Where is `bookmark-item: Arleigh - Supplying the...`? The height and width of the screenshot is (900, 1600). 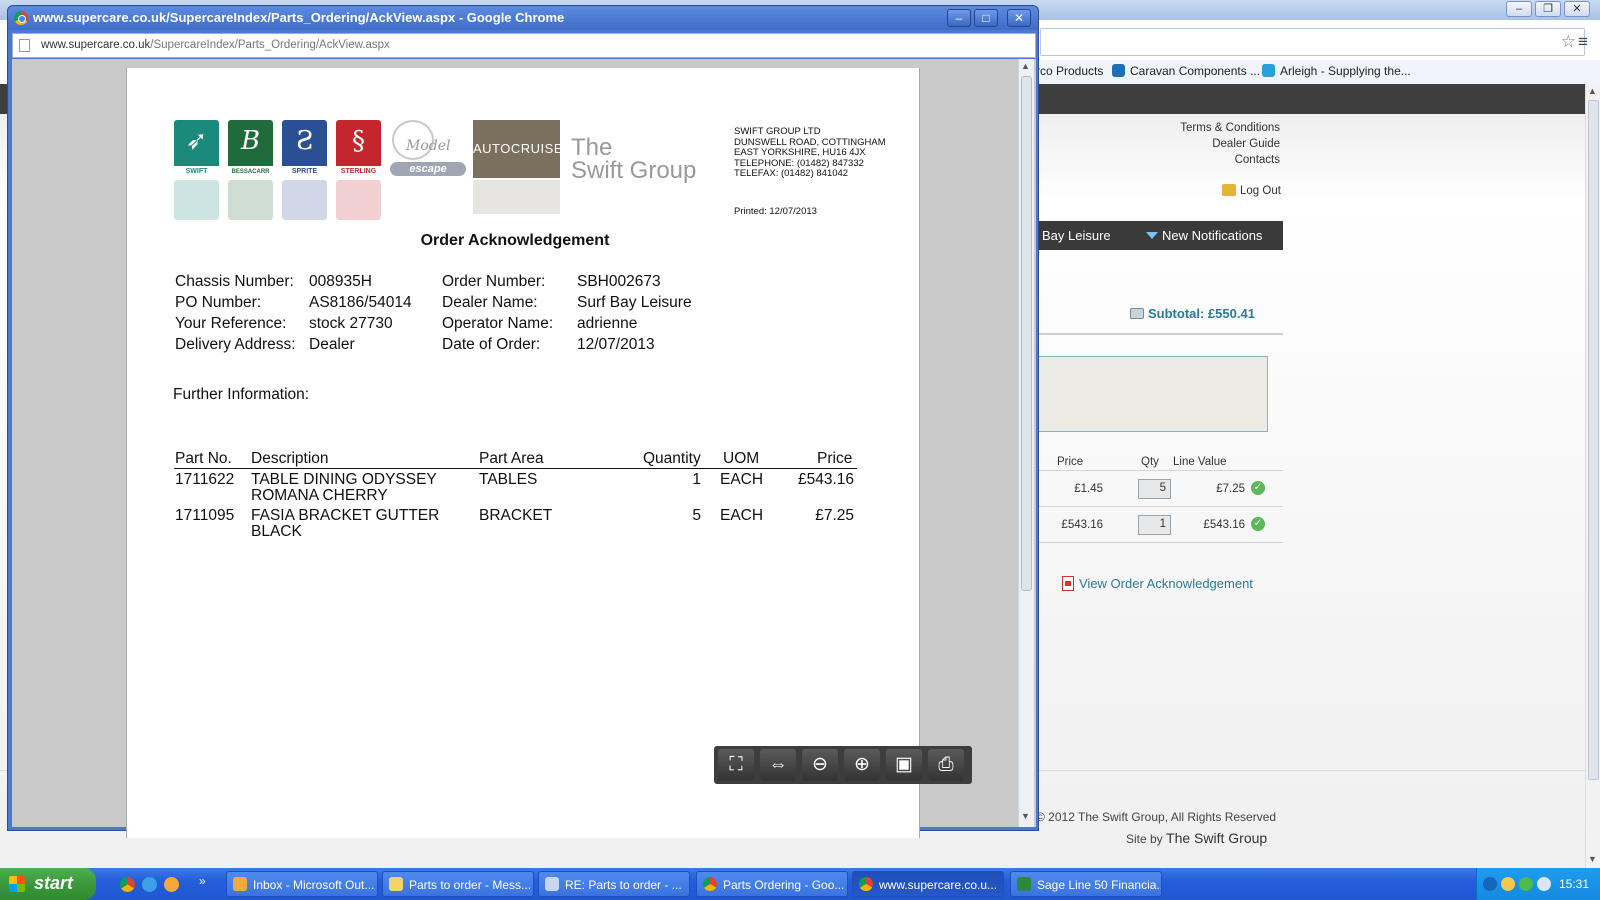
bookmark-item: Arleigh - Supplying the... is located at coordinates (1336, 71).